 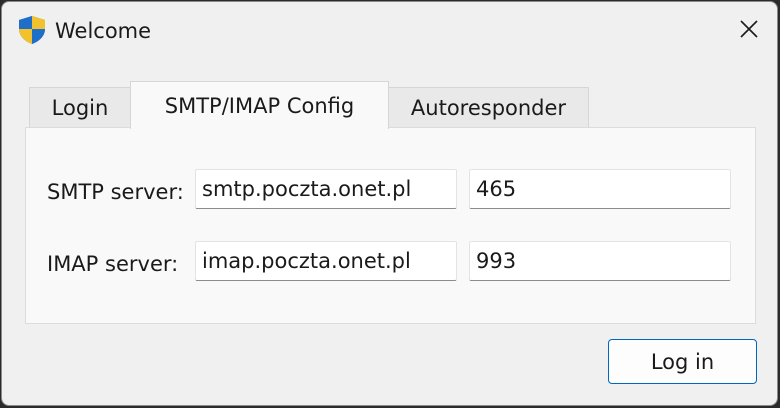 I want to click on imap-server-label: IMAP server:, so click(x=113, y=264).